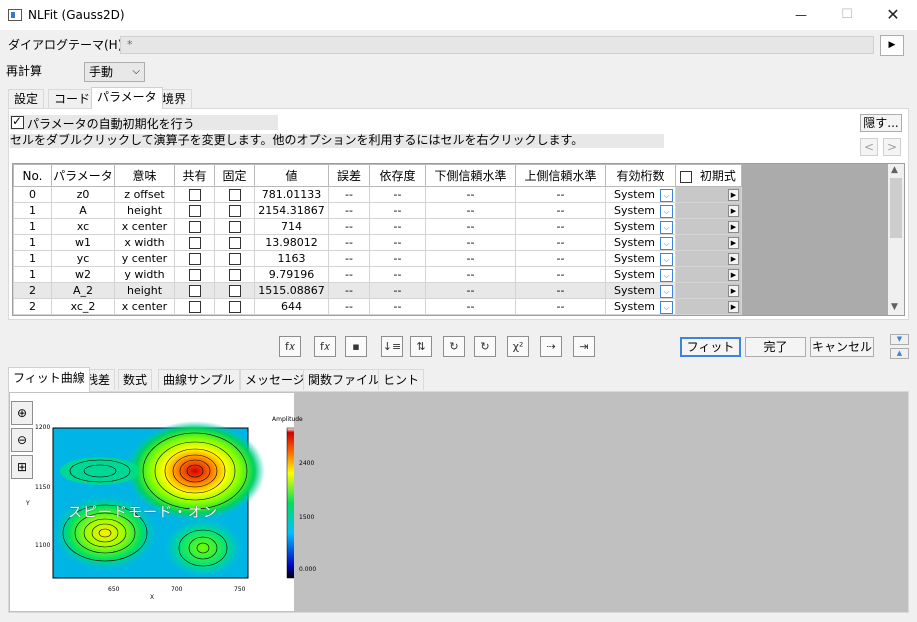  Describe the element at coordinates (325, 346) in the screenshot. I see `function-file-icon: f𝑥` at that location.